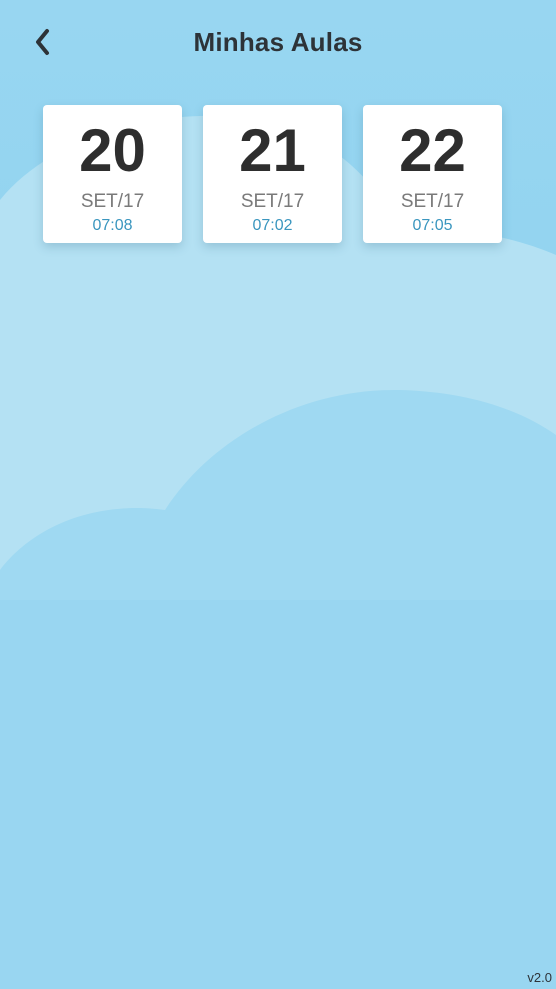 The height and width of the screenshot is (989, 556). What do you see at coordinates (112, 225) in the screenshot?
I see `class-time: 07:08` at bounding box center [112, 225].